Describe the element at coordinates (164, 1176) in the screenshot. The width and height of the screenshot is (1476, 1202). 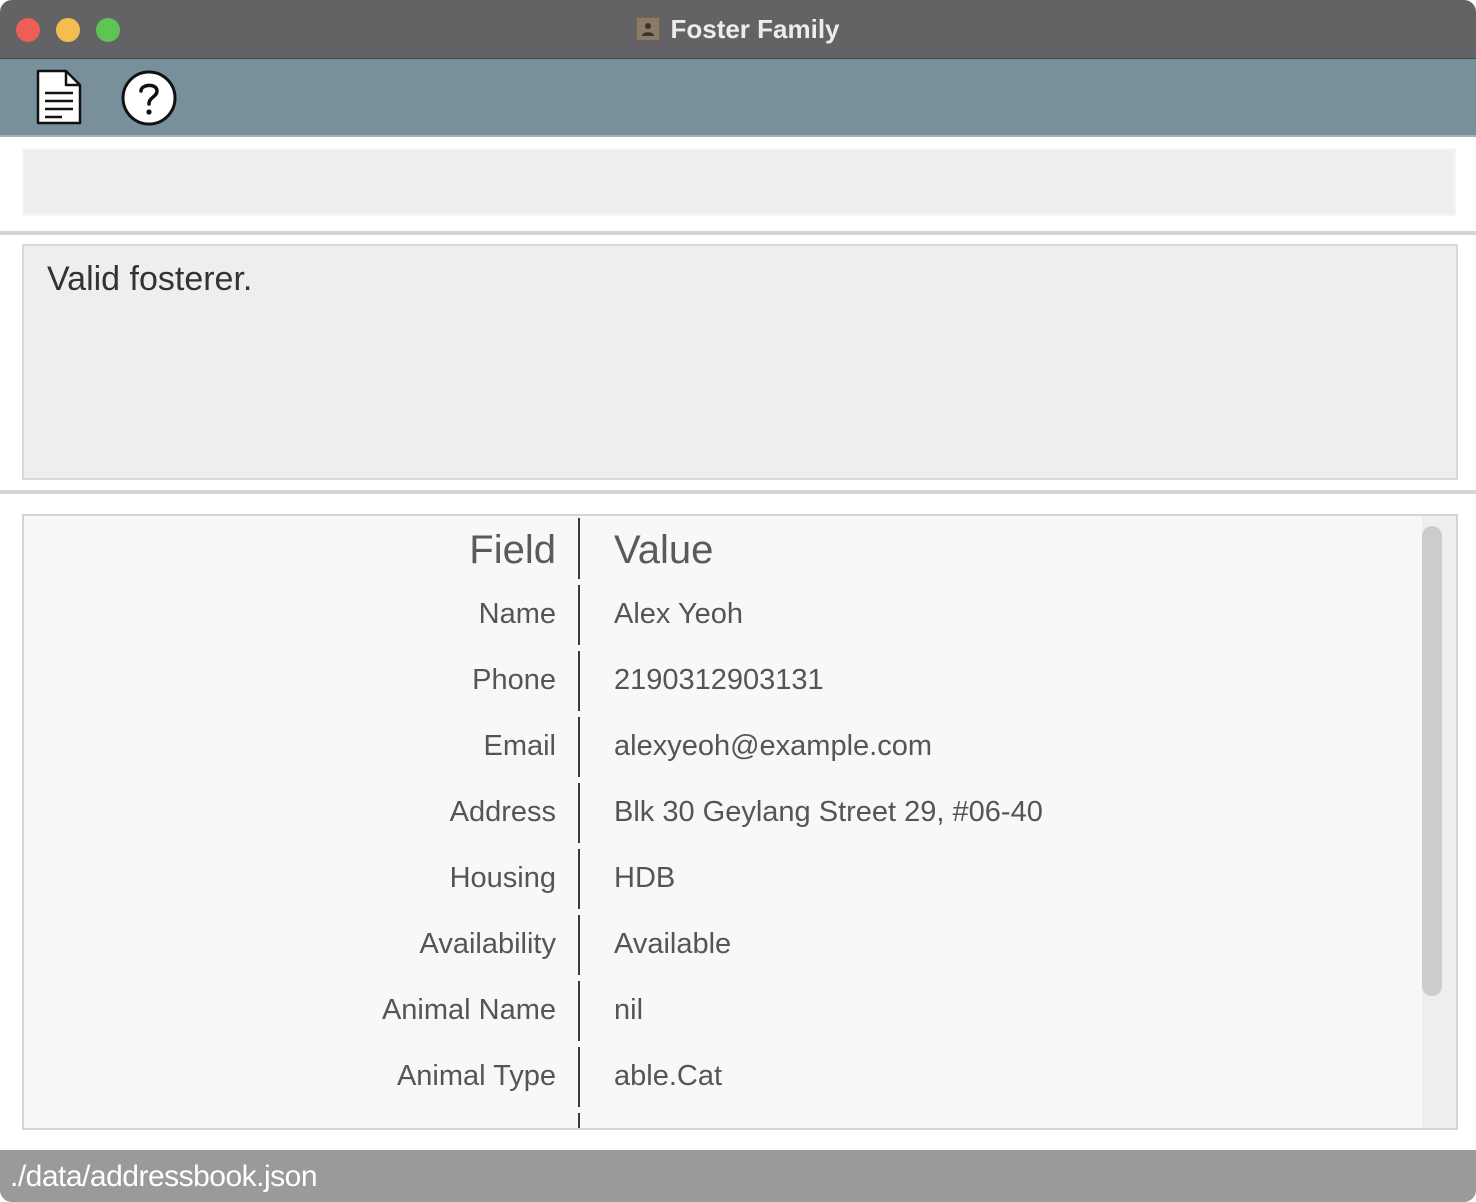
I see `data-file-path: ./data/addressbook.json` at that location.